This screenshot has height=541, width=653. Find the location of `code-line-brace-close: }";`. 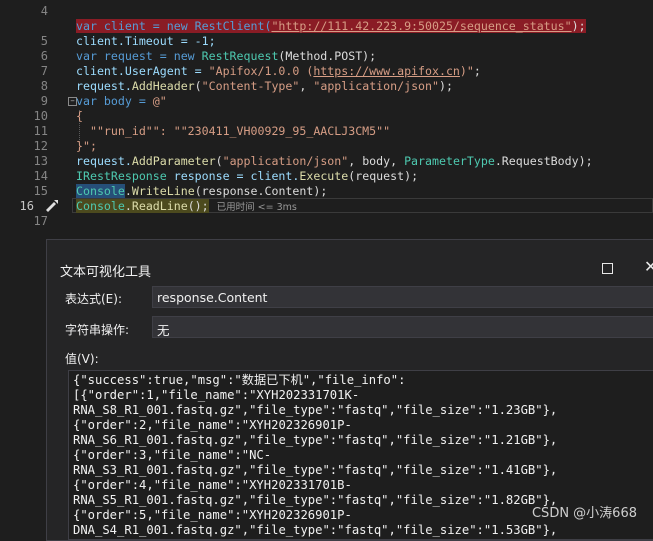

code-line-brace-close: }"; is located at coordinates (86, 146).